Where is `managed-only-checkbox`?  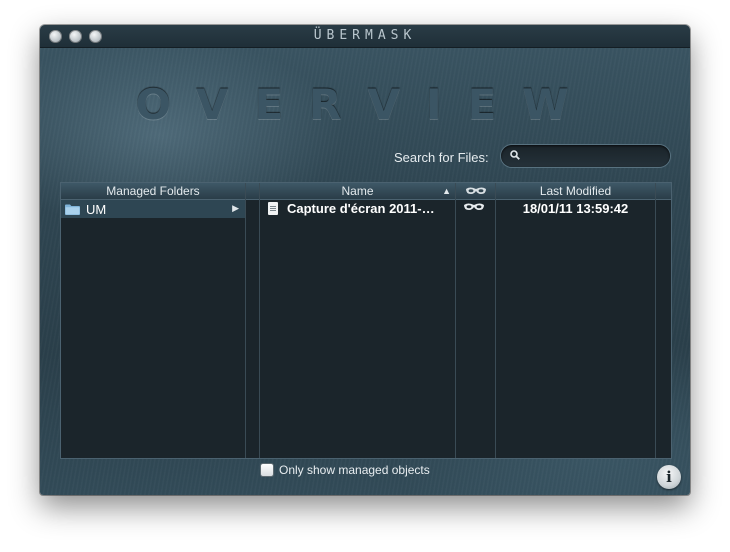
managed-only-checkbox is located at coordinates (267, 470).